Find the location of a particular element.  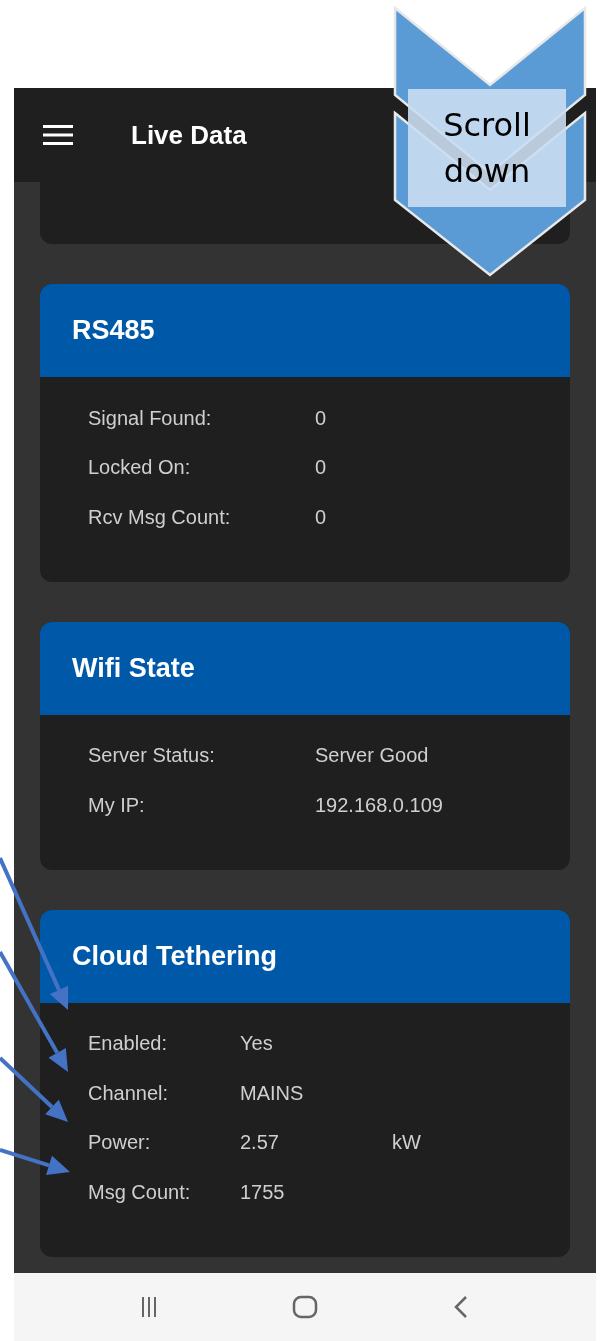

recent-apps-icon is located at coordinates (149, 1307).